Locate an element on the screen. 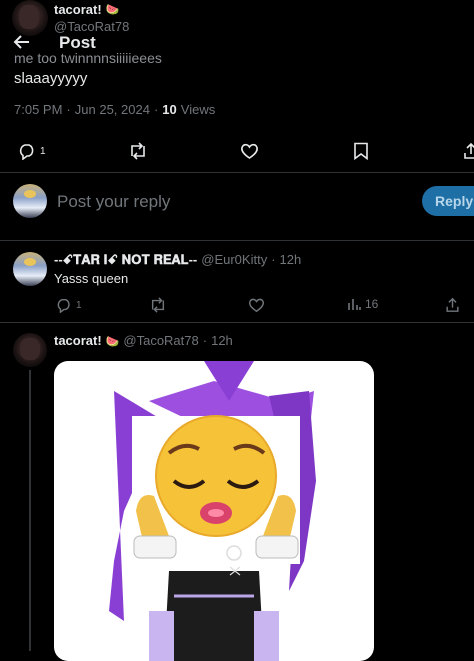  reply-count: 1 is located at coordinates (43, 151).